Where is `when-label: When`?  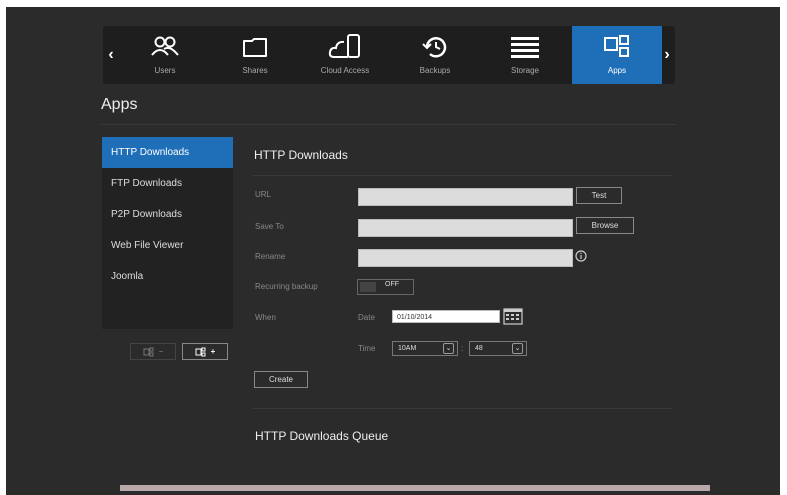 when-label: When is located at coordinates (265, 317).